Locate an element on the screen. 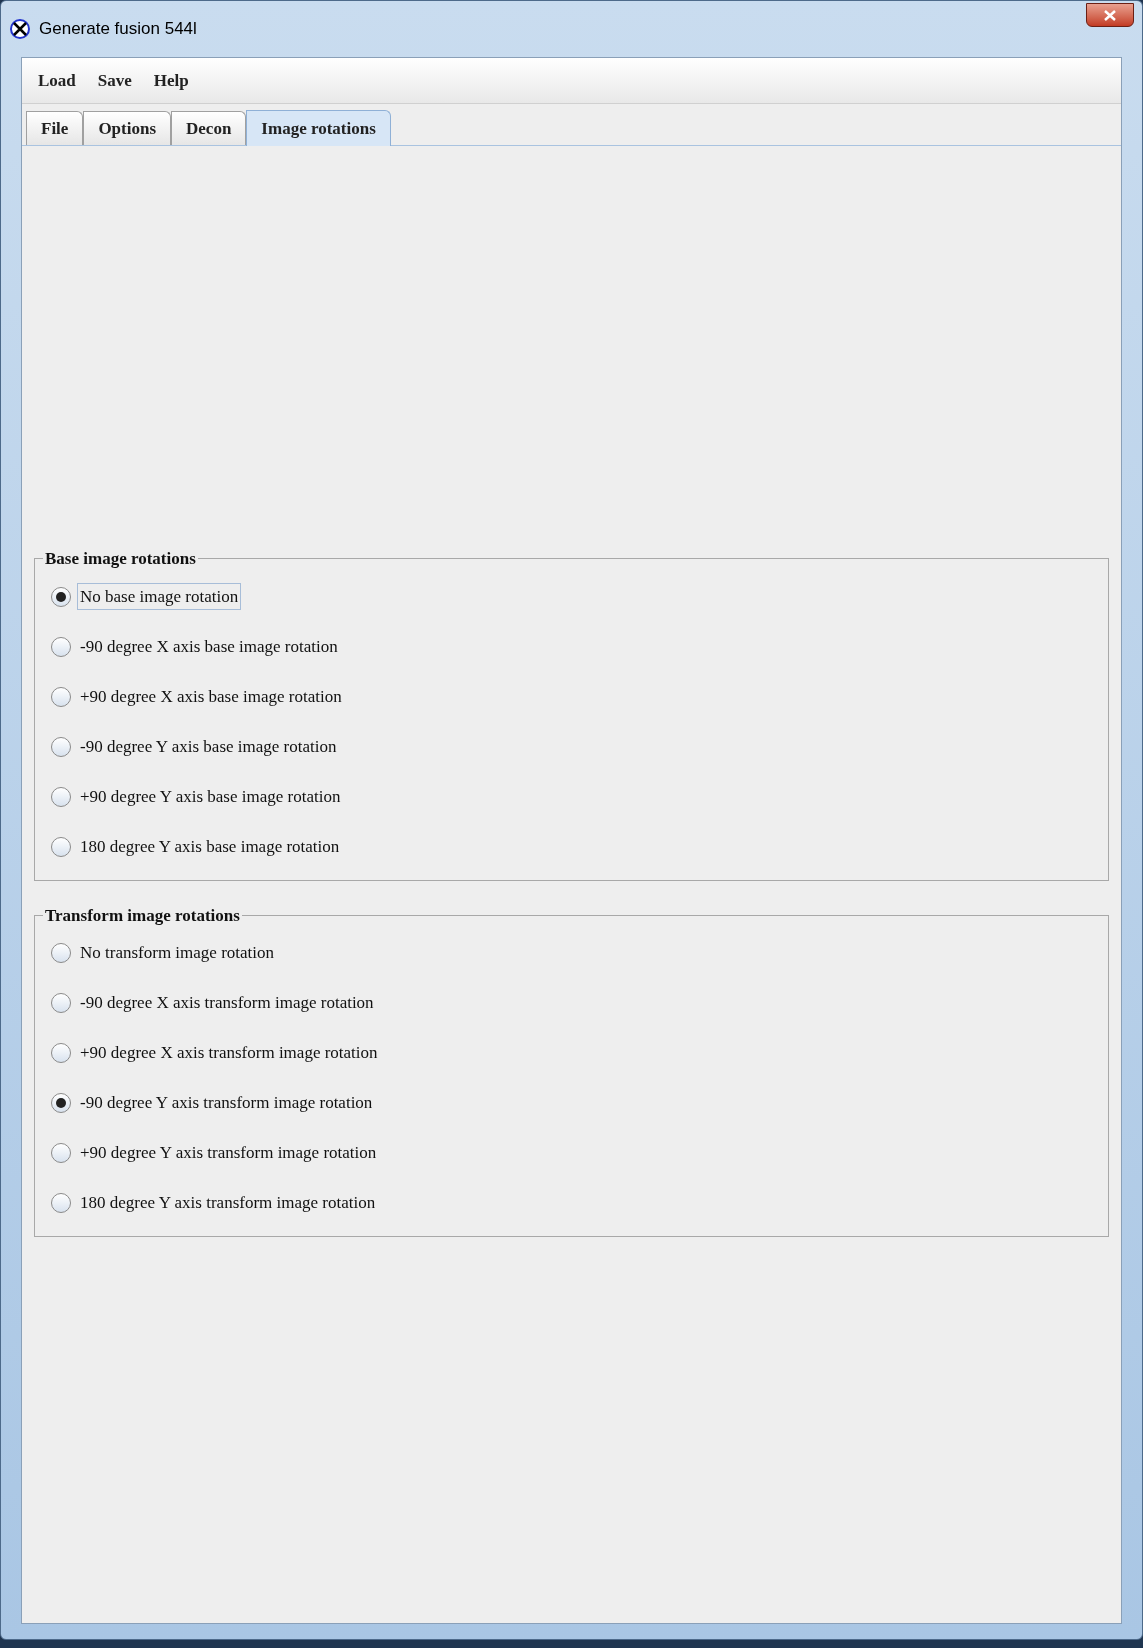  tab: Decon is located at coordinates (209, 128).